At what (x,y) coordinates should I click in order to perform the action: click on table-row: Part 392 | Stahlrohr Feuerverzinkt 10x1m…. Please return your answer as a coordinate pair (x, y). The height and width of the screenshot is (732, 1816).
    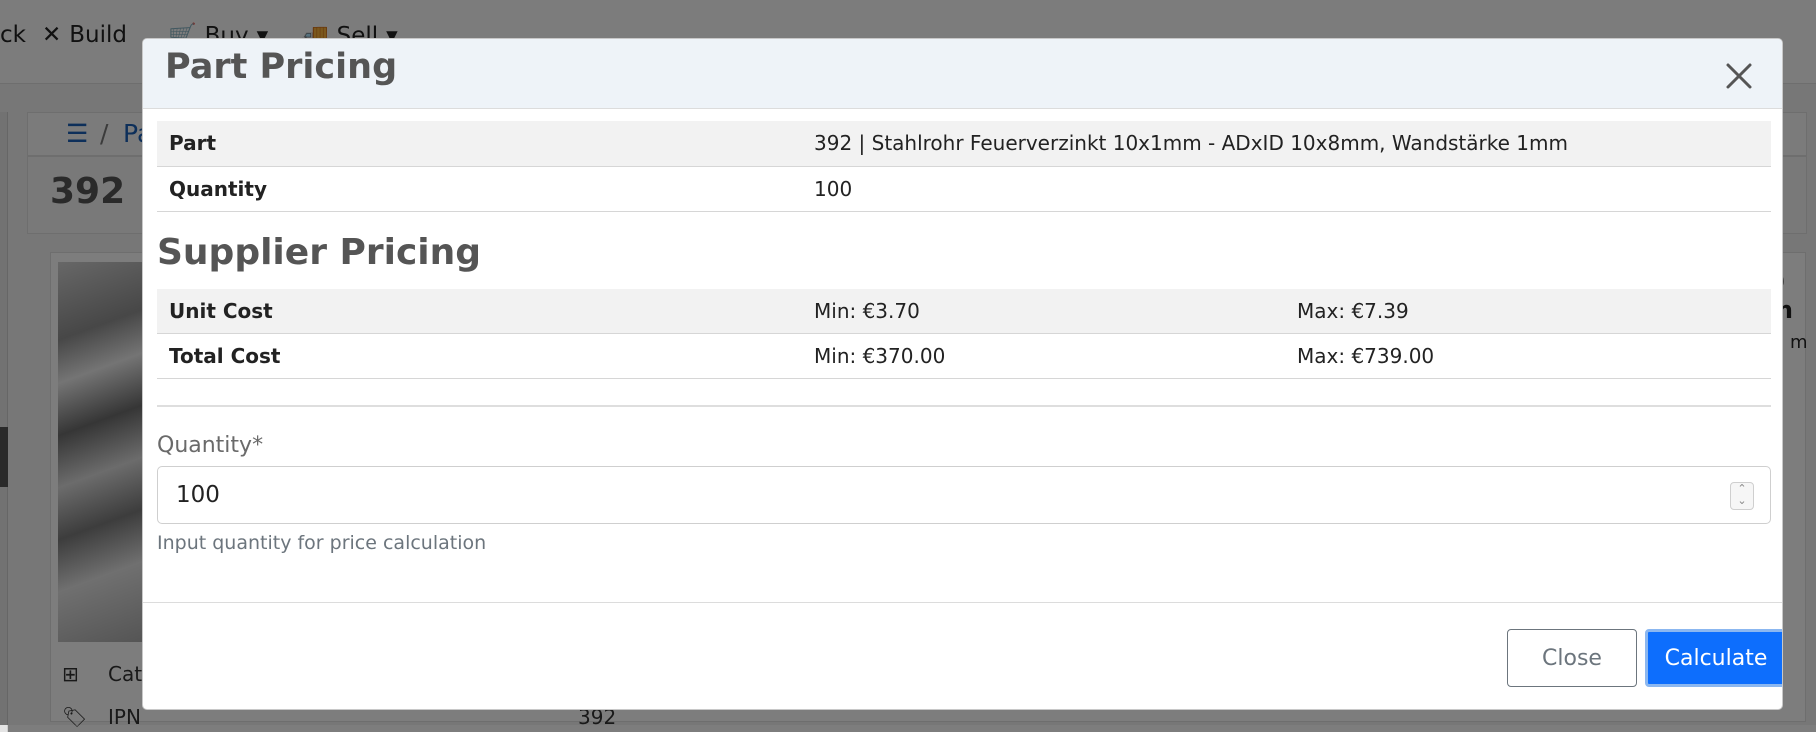
    Looking at the image, I should click on (964, 144).